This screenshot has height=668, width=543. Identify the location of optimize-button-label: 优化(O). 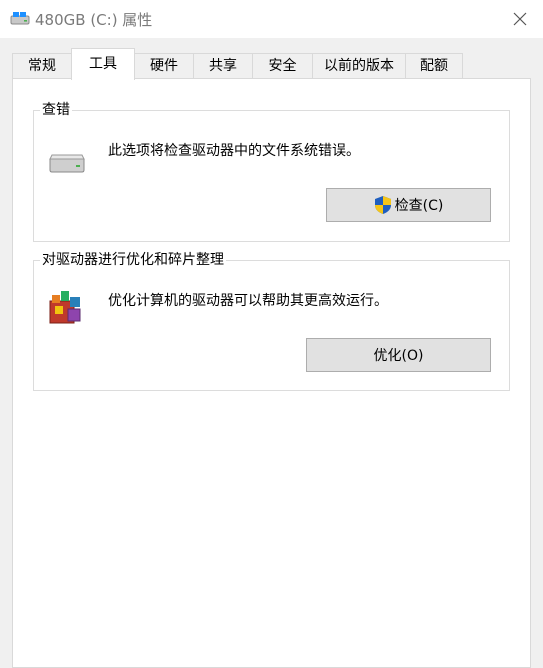
(398, 356).